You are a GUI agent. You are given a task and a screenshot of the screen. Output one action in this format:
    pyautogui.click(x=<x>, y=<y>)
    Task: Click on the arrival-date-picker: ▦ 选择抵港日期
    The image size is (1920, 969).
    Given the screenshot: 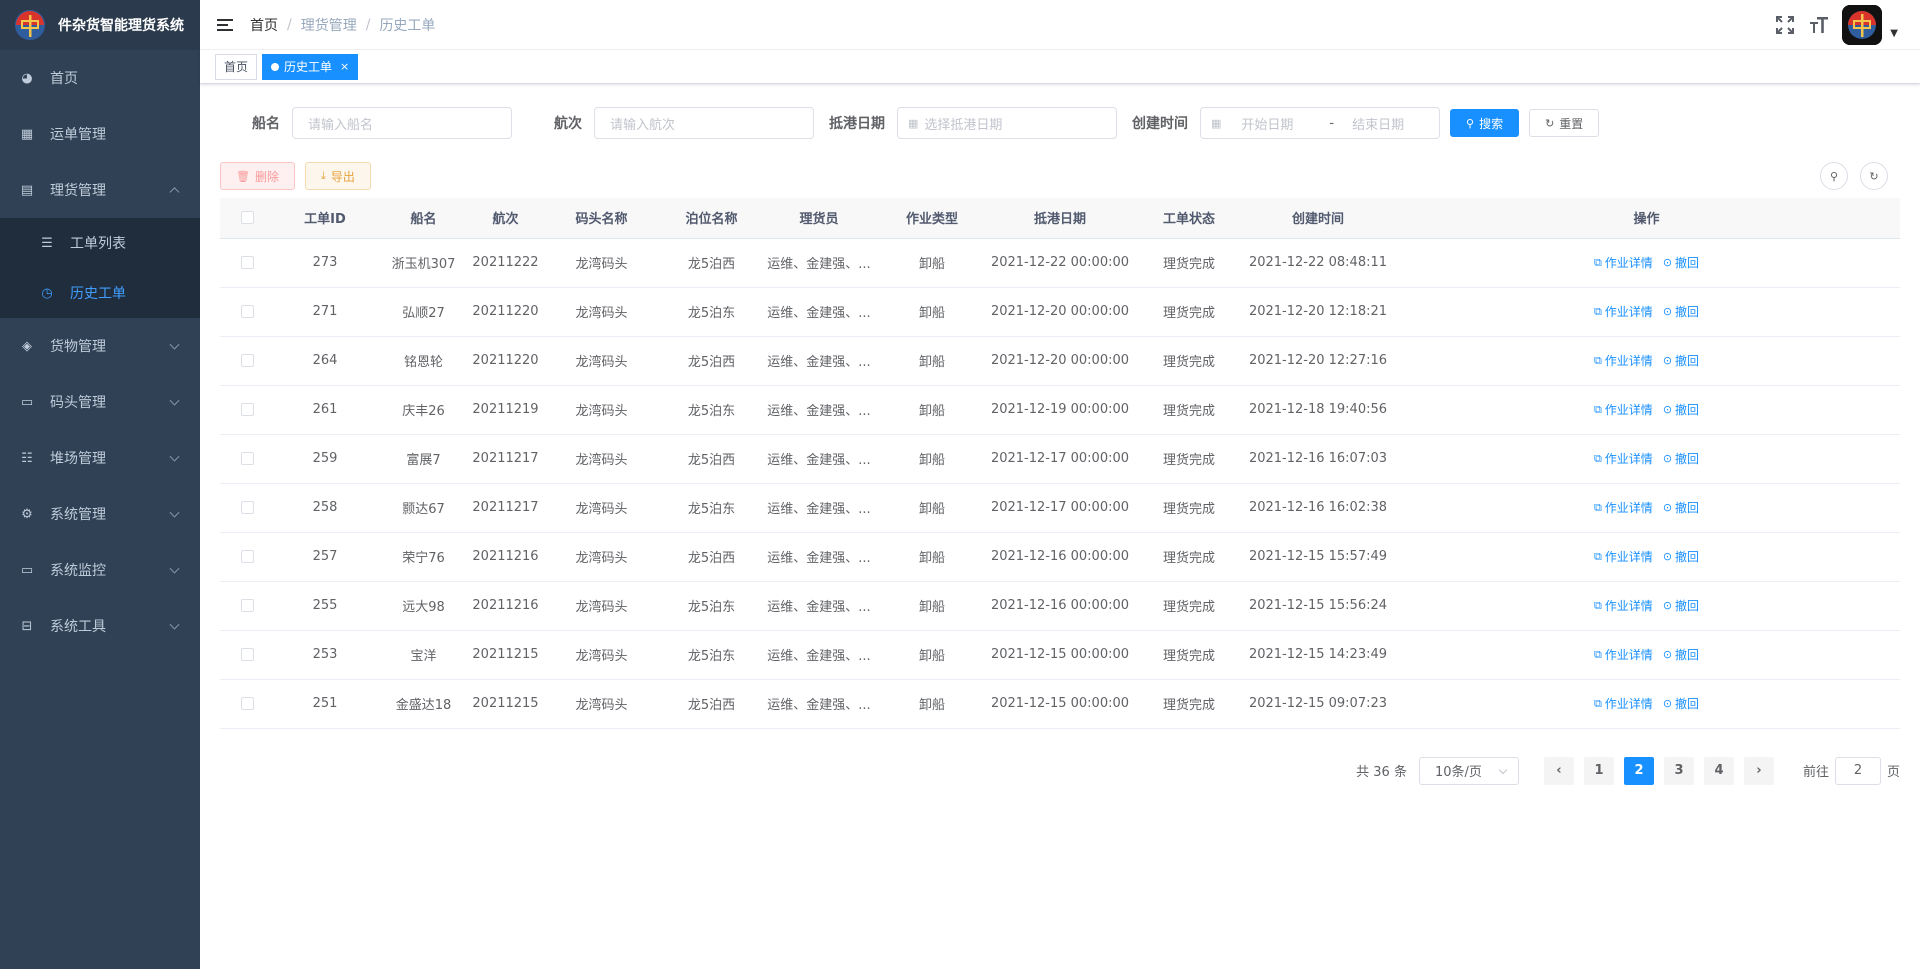 What is the action you would take?
    pyautogui.click(x=1007, y=123)
    